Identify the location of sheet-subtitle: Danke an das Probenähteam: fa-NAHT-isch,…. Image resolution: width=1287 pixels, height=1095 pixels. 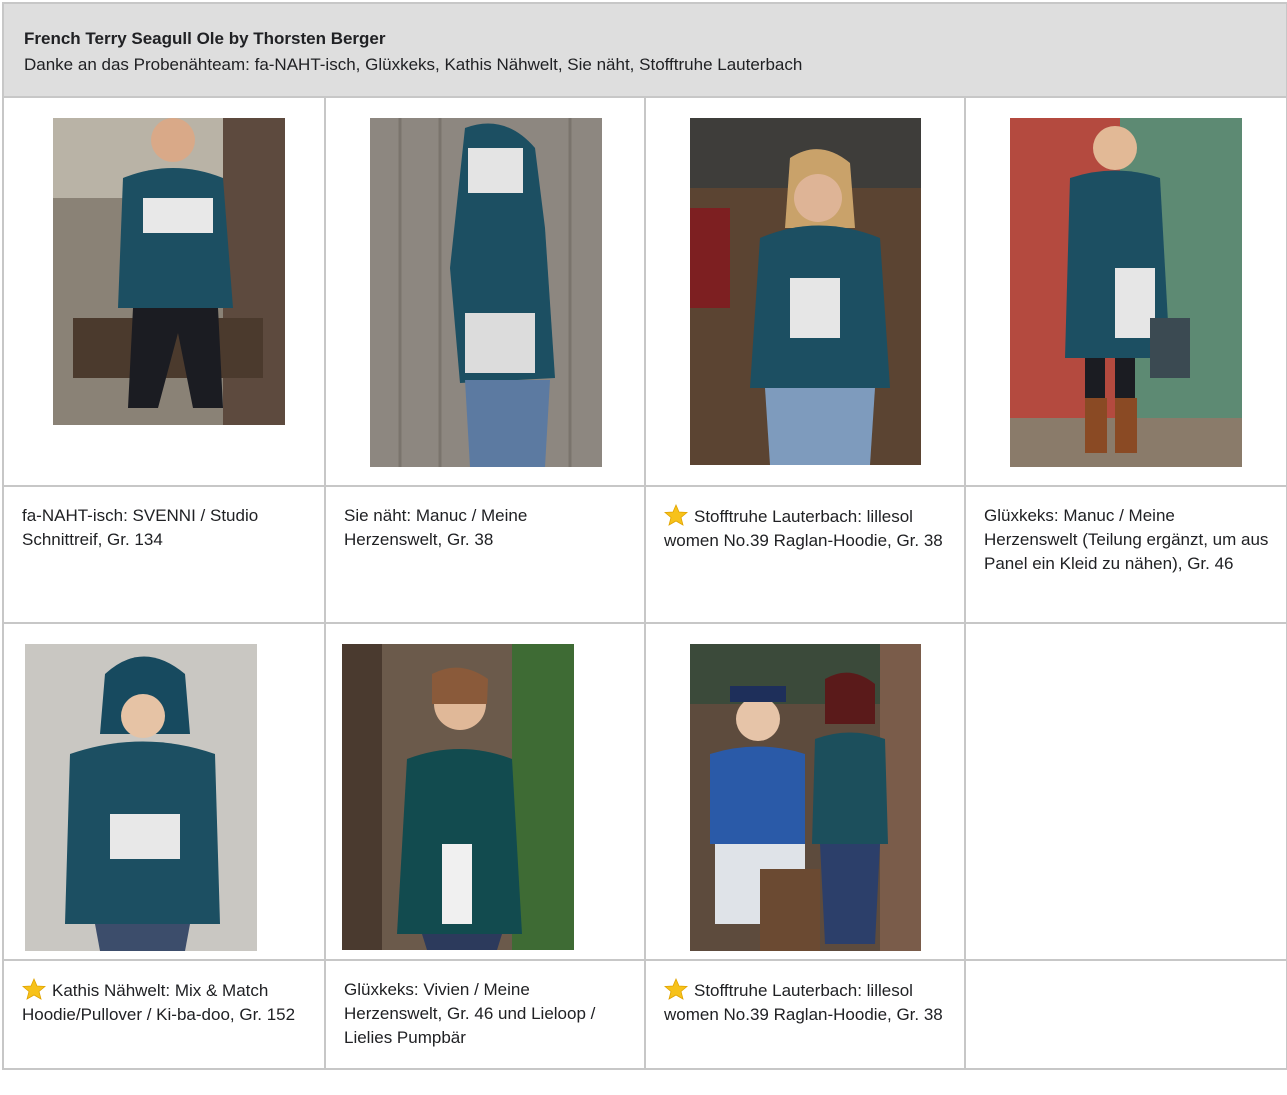
(413, 64).